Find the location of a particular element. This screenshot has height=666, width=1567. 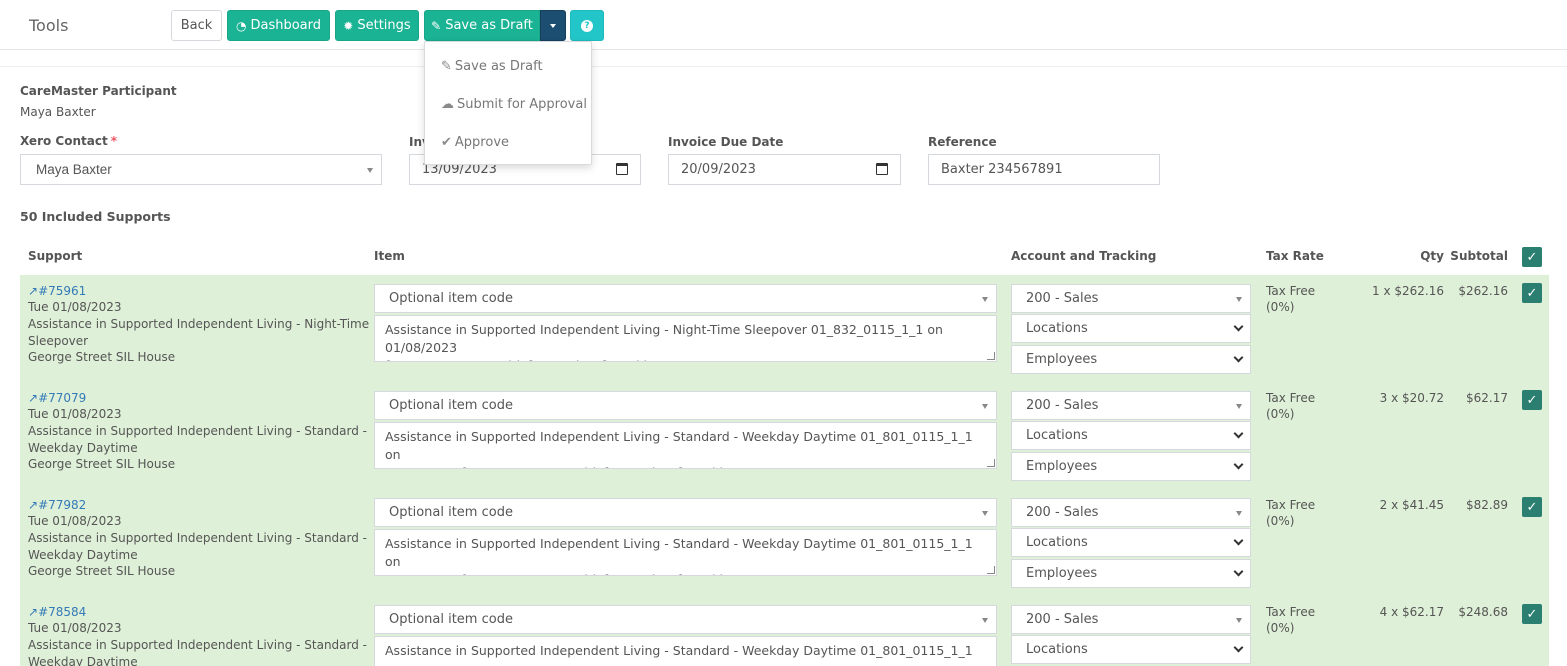

support-link: ↗#78584 is located at coordinates (57, 612).